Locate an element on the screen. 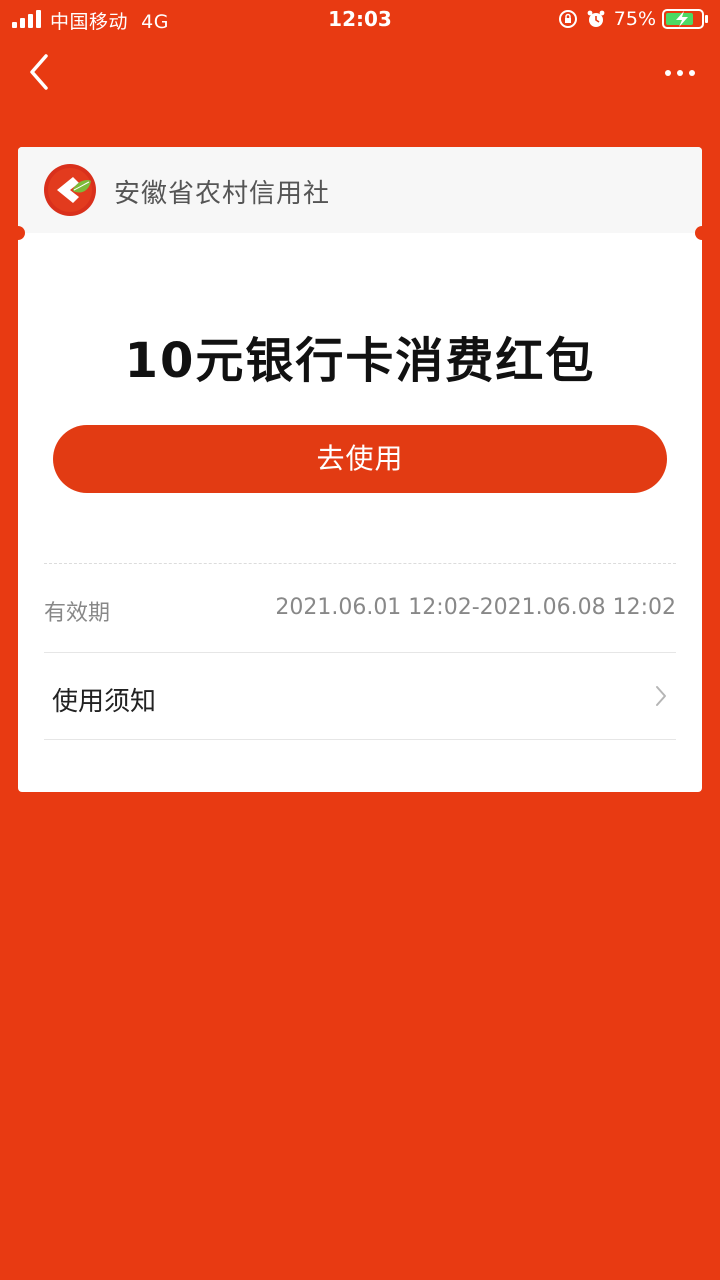 The image size is (720, 1280). dashed-divider is located at coordinates (360, 563).